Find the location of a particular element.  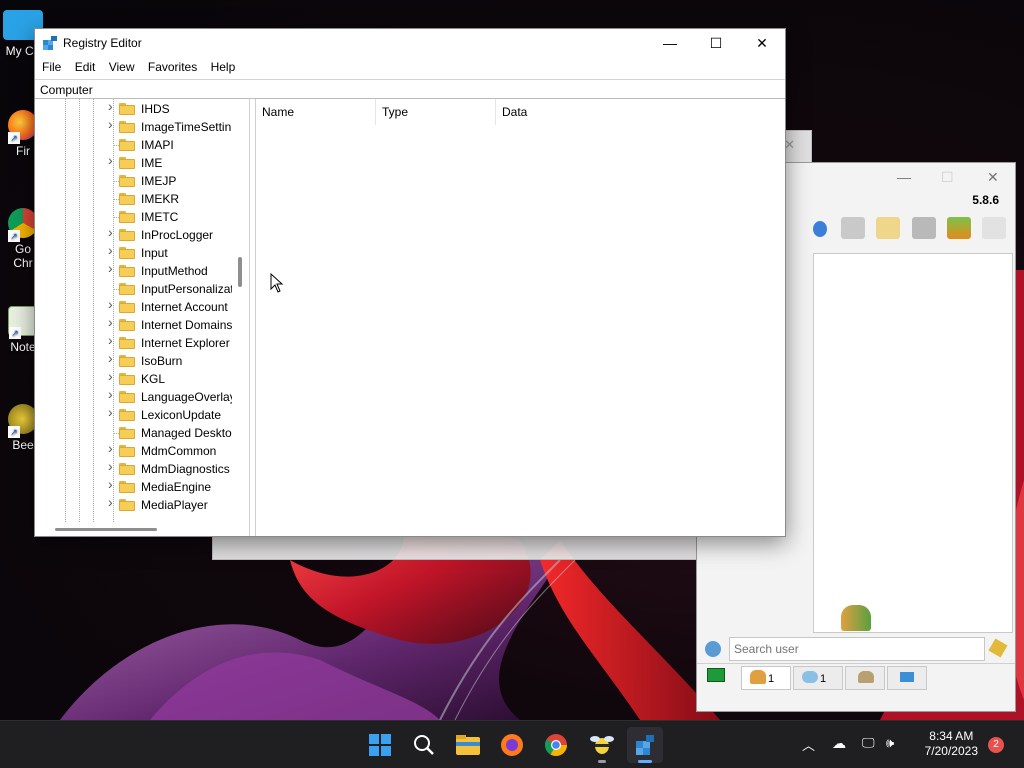

tree-item: › ImageTimeSettin is located at coordinates (133, 127).